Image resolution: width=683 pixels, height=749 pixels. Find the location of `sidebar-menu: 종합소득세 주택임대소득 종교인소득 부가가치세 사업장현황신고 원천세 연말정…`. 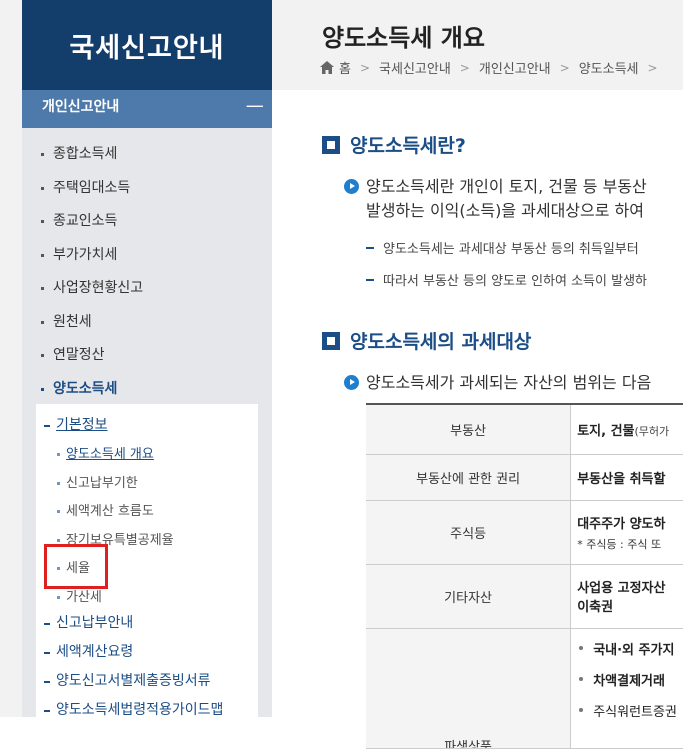

sidebar-menu: 종합소득세 주택임대소득 종교인소득 부가가치세 사업장현황신고 원천세 연말정… is located at coordinates (90, 272).